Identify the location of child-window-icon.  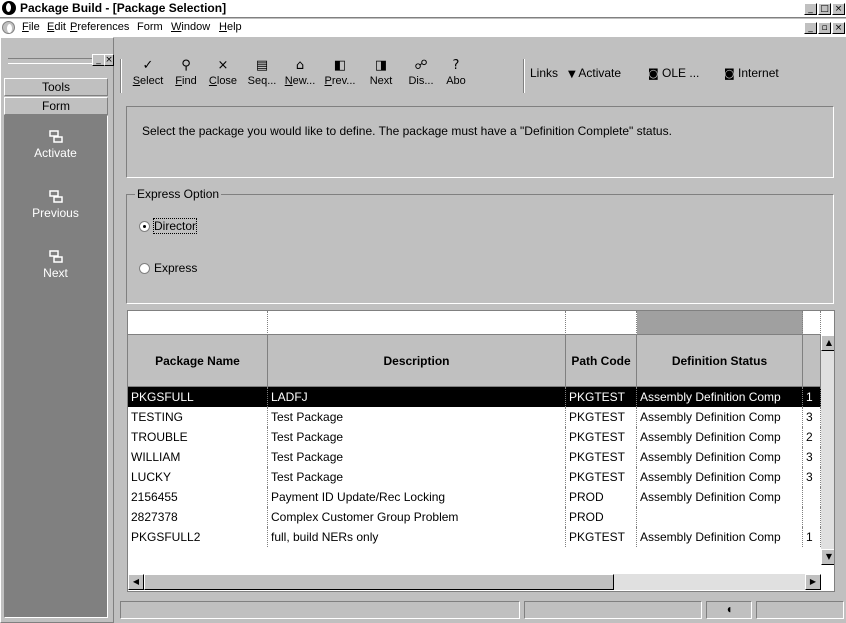
(8, 27).